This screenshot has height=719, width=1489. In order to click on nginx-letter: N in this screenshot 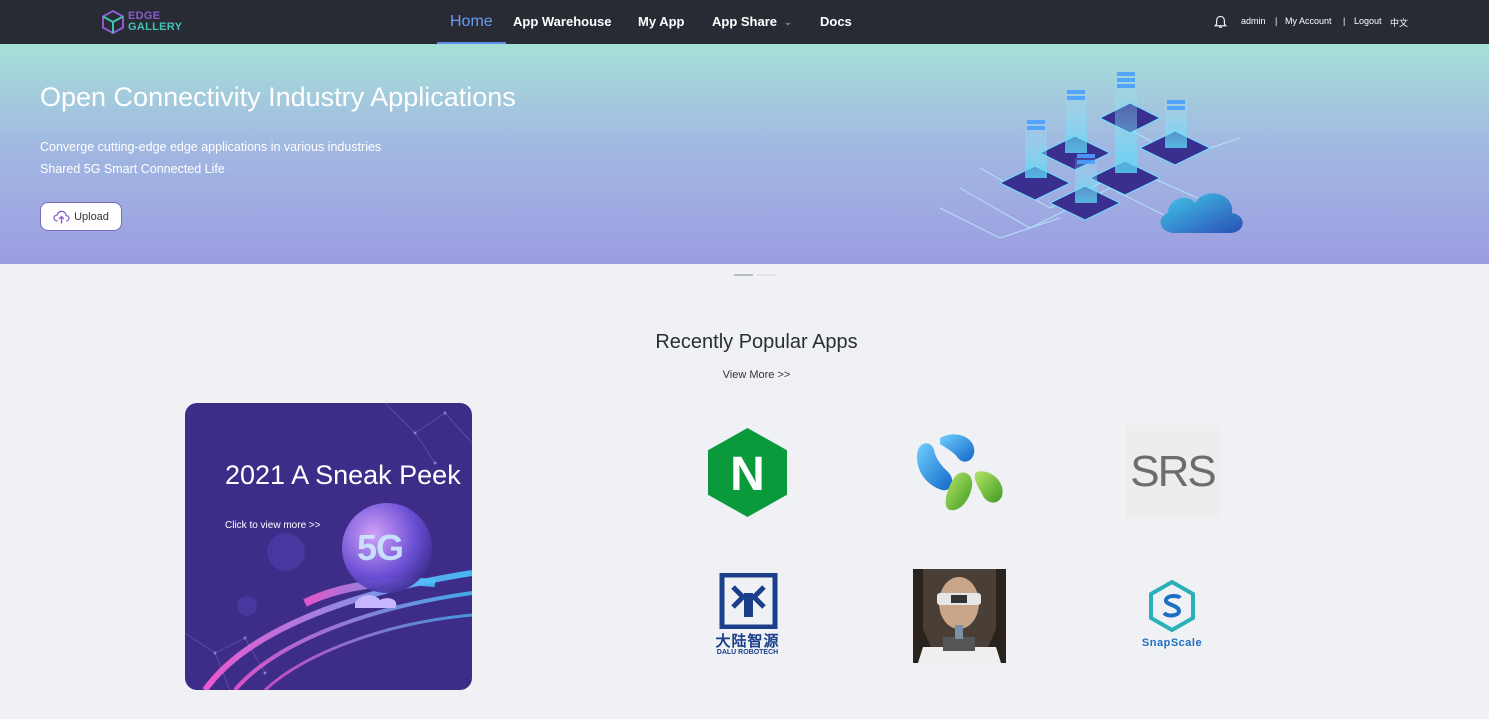, I will do `click(747, 474)`.